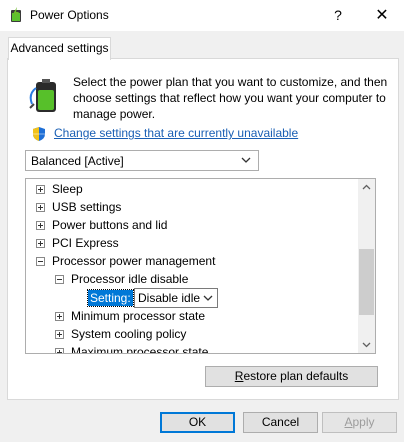 The width and height of the screenshot is (404, 442). What do you see at coordinates (366, 344) in the screenshot?
I see `scroll-down-icon` at bounding box center [366, 344].